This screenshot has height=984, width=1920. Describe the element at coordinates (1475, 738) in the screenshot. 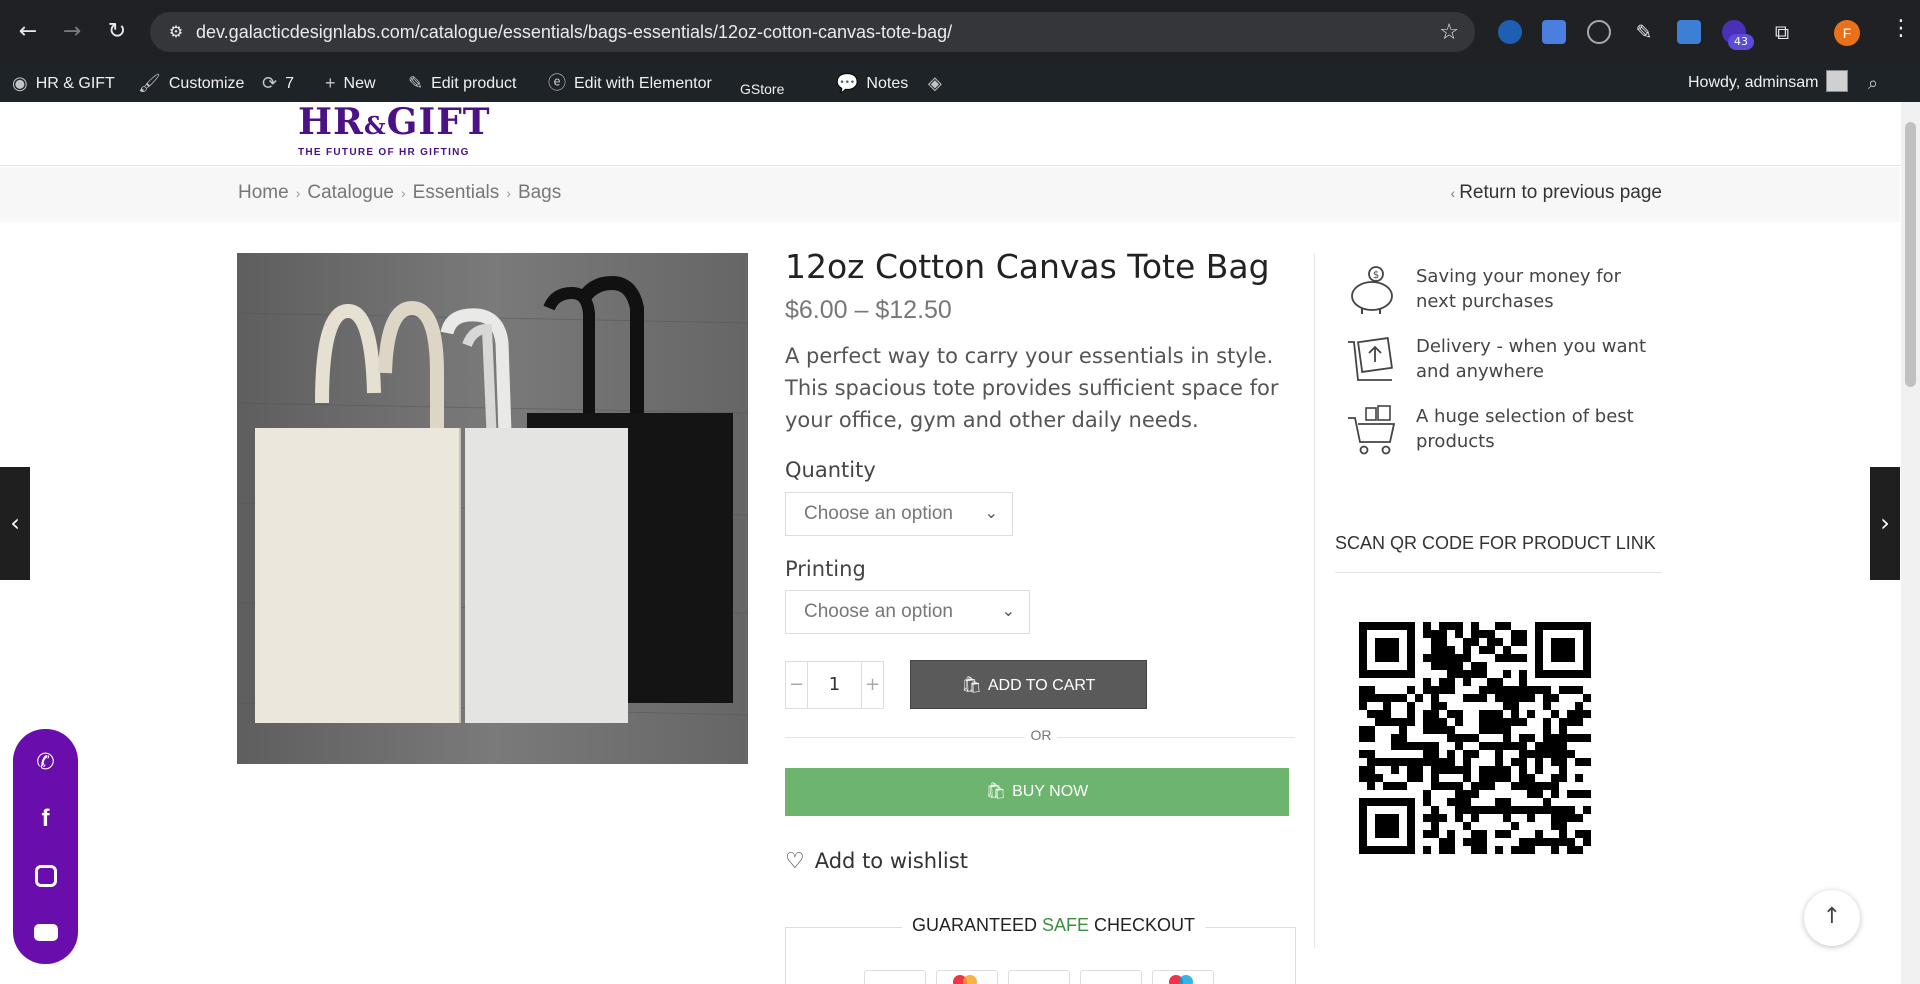

I see `qr-code` at that location.